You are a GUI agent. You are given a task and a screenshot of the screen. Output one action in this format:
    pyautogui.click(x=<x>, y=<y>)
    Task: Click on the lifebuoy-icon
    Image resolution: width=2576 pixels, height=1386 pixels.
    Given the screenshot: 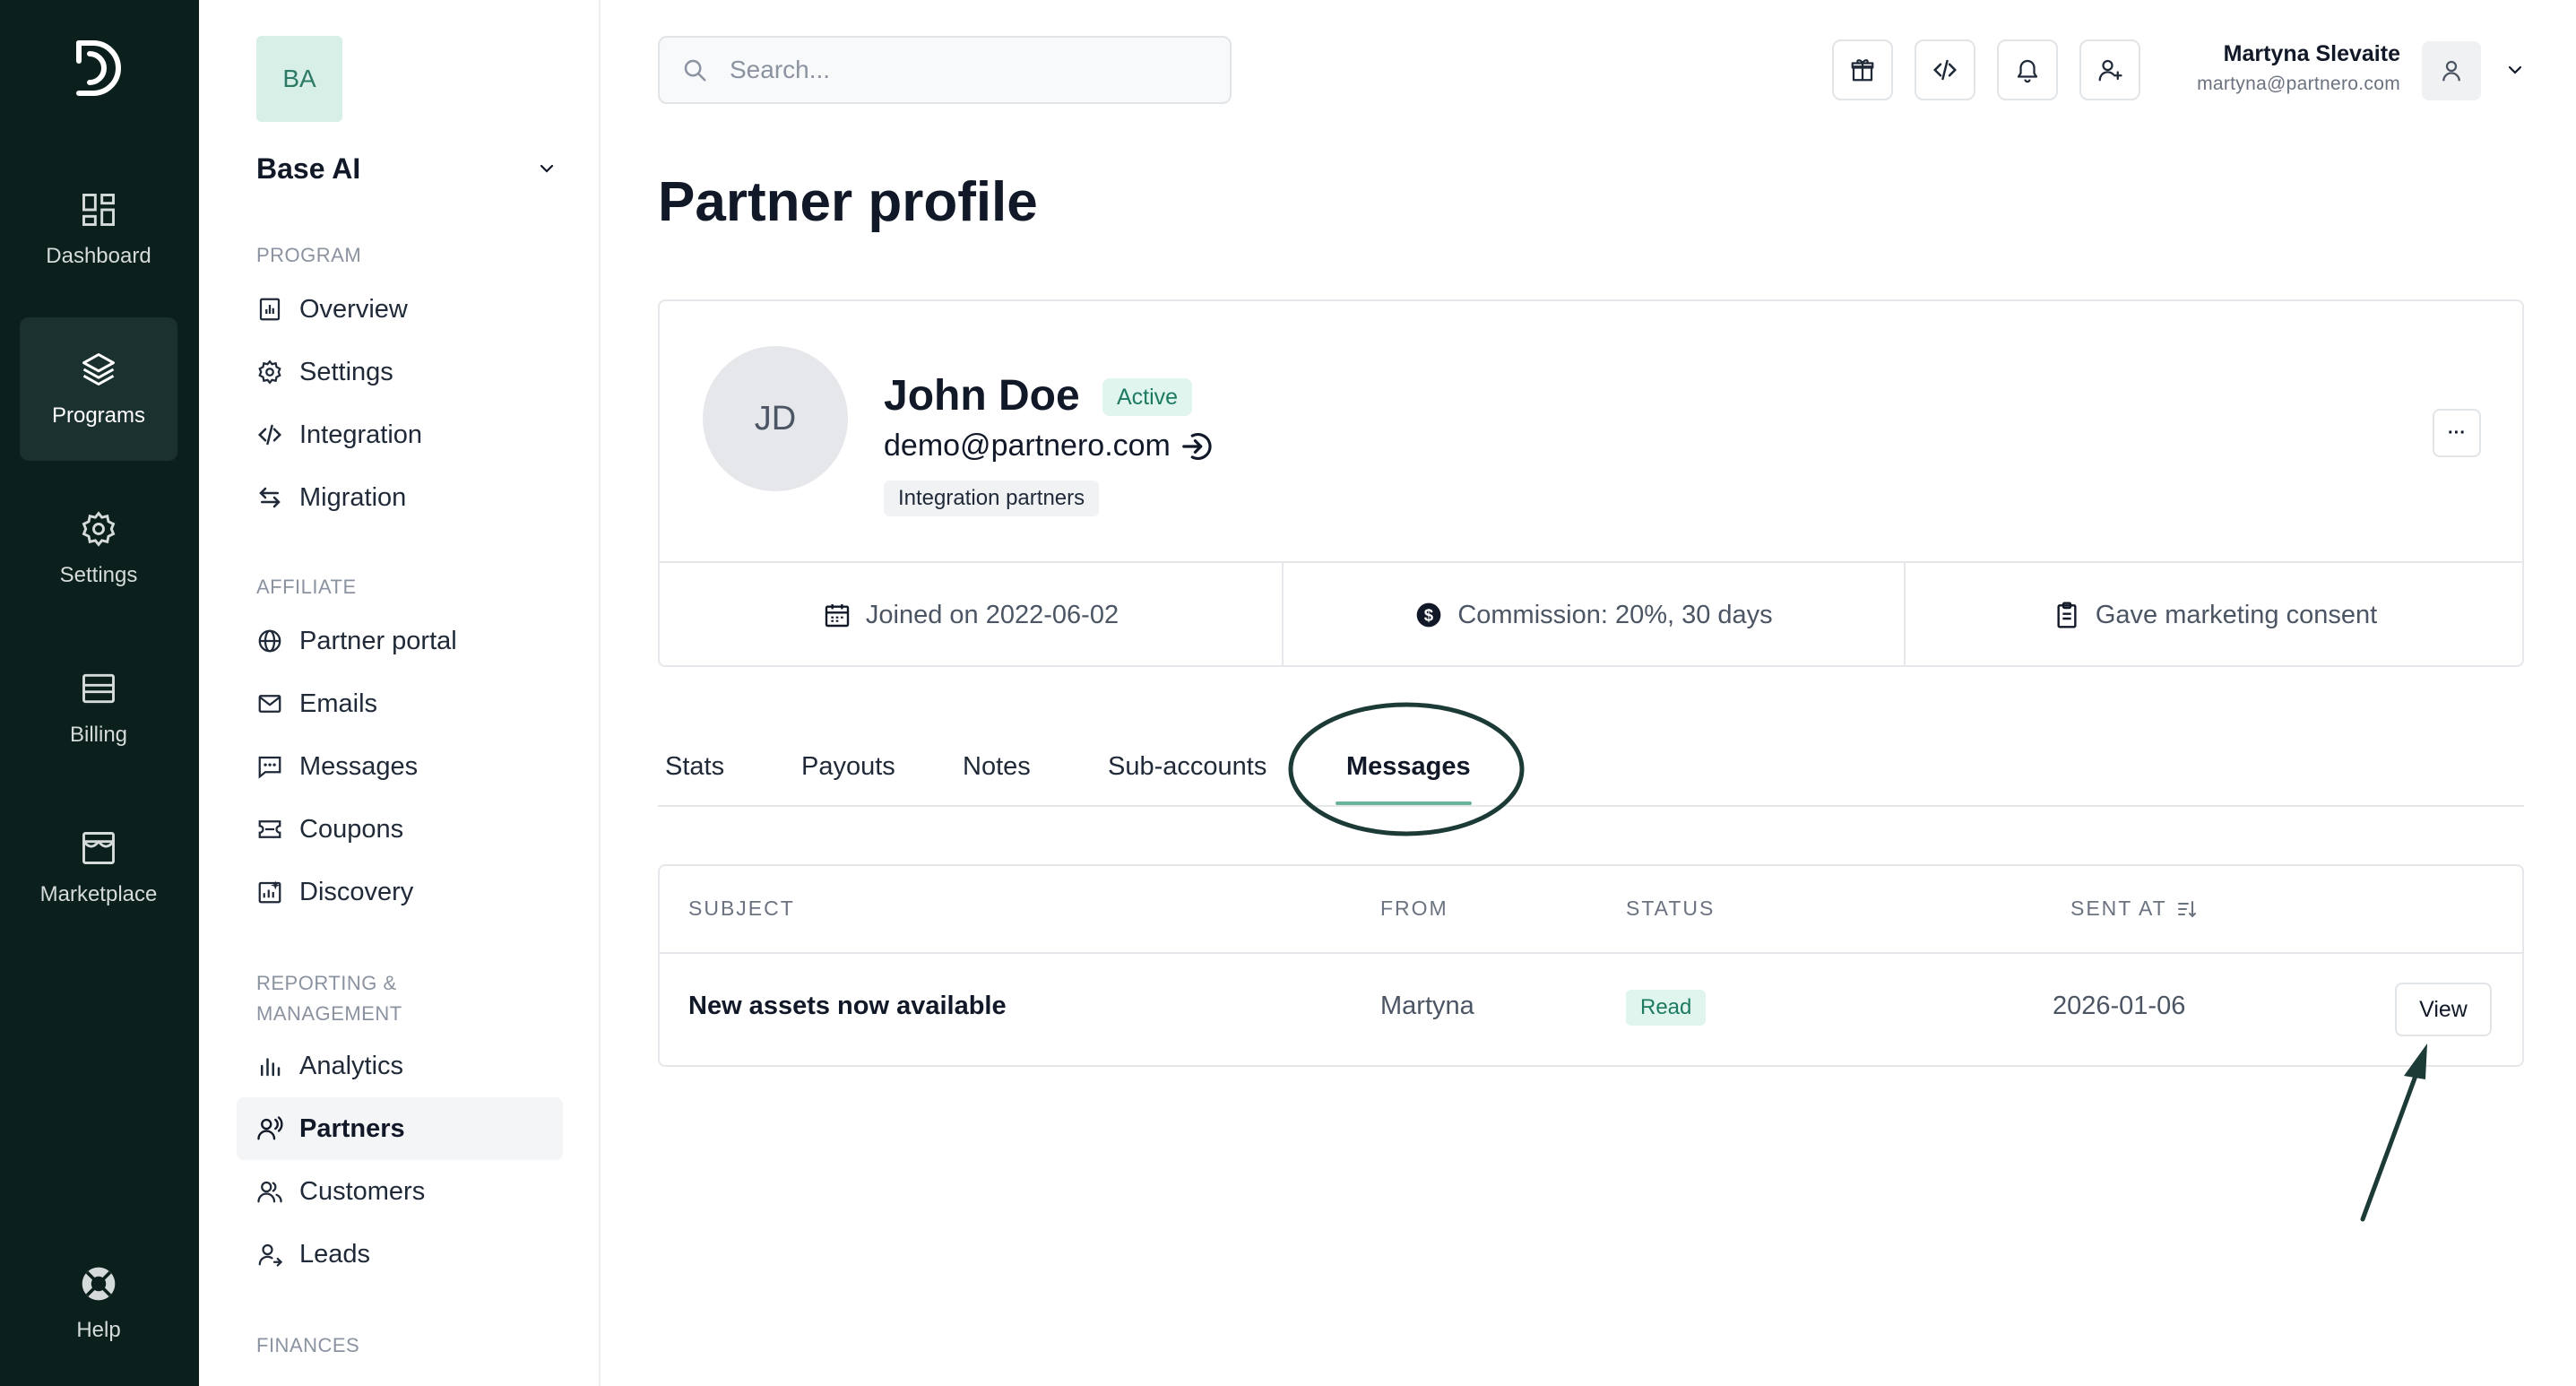 What is the action you would take?
    pyautogui.click(x=99, y=1284)
    